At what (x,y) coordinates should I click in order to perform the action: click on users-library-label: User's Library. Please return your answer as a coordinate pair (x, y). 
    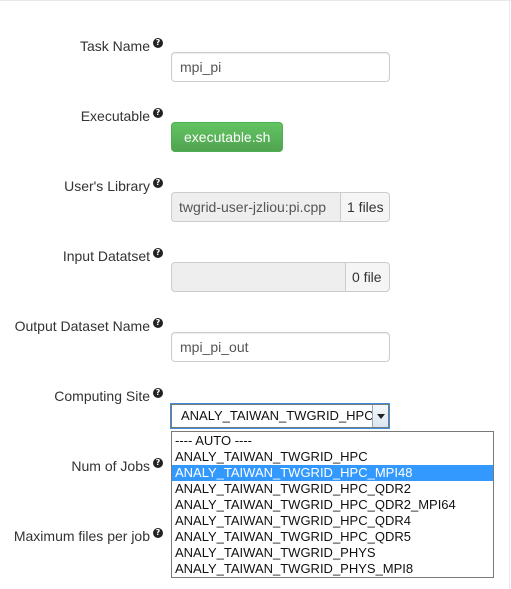
    Looking at the image, I should click on (107, 186).